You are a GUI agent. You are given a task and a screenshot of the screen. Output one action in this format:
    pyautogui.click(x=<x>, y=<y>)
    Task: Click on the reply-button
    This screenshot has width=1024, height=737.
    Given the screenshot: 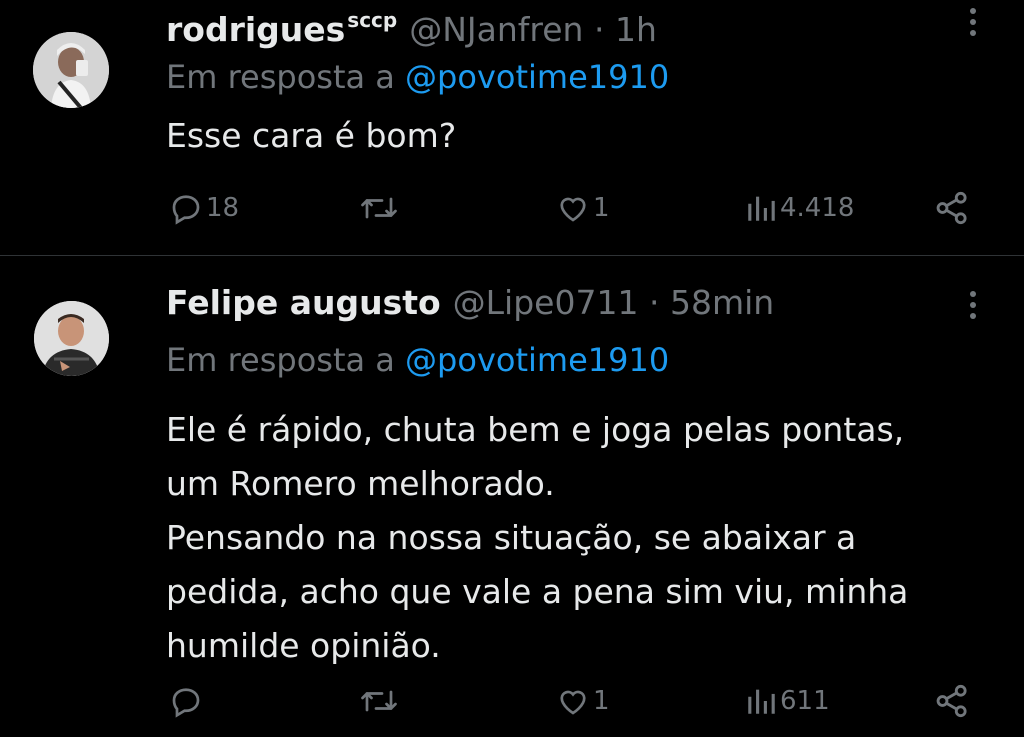 What is the action you would take?
    pyautogui.click(x=187, y=701)
    